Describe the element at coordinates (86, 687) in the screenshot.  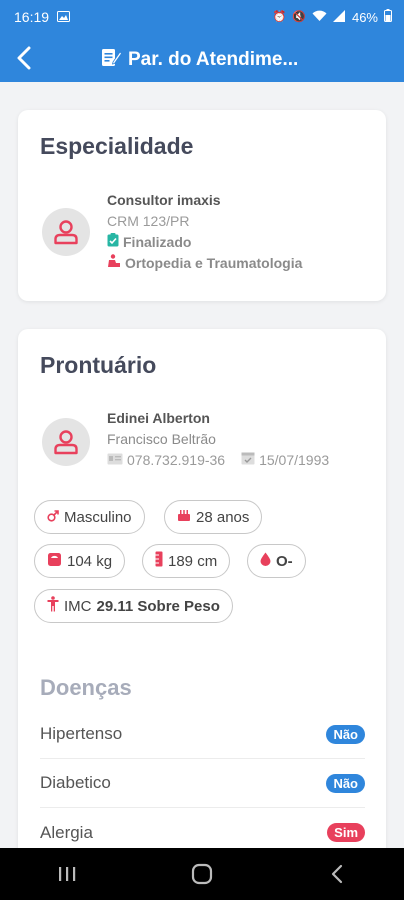
I see `diseases-title: Doenças` at that location.